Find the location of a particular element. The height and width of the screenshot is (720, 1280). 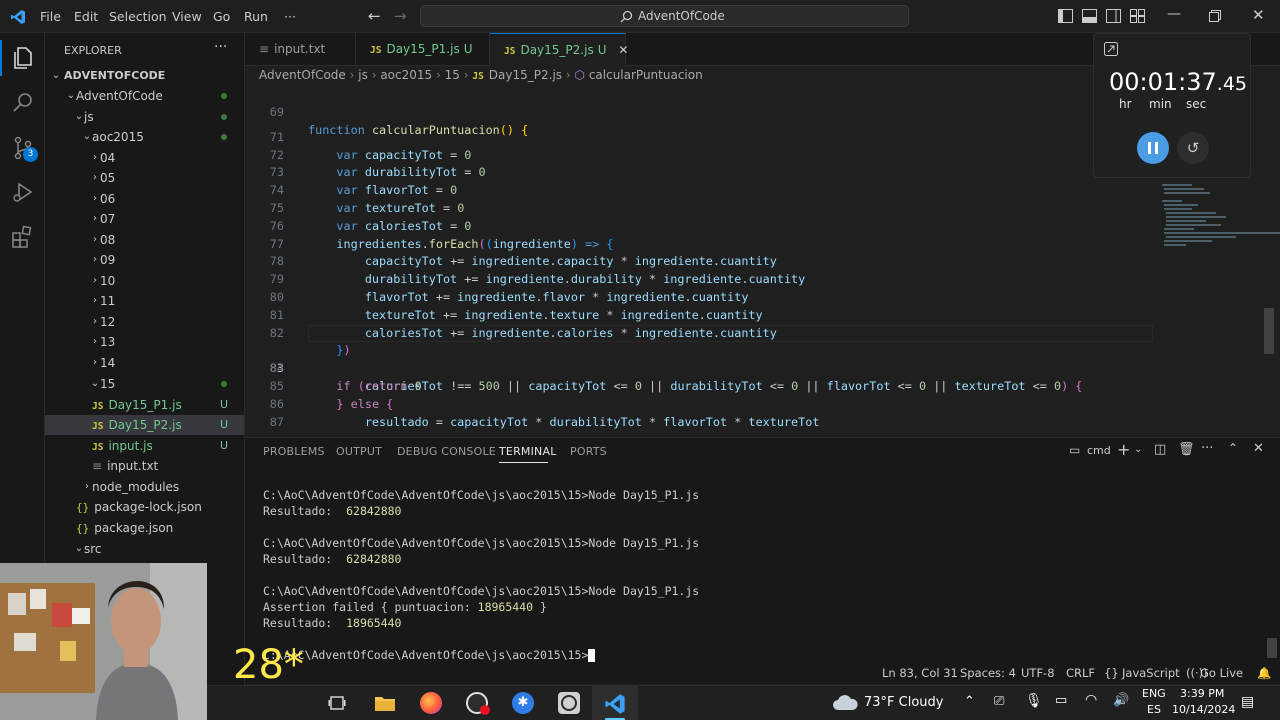

explorer-files-icon is located at coordinates (23, 58).